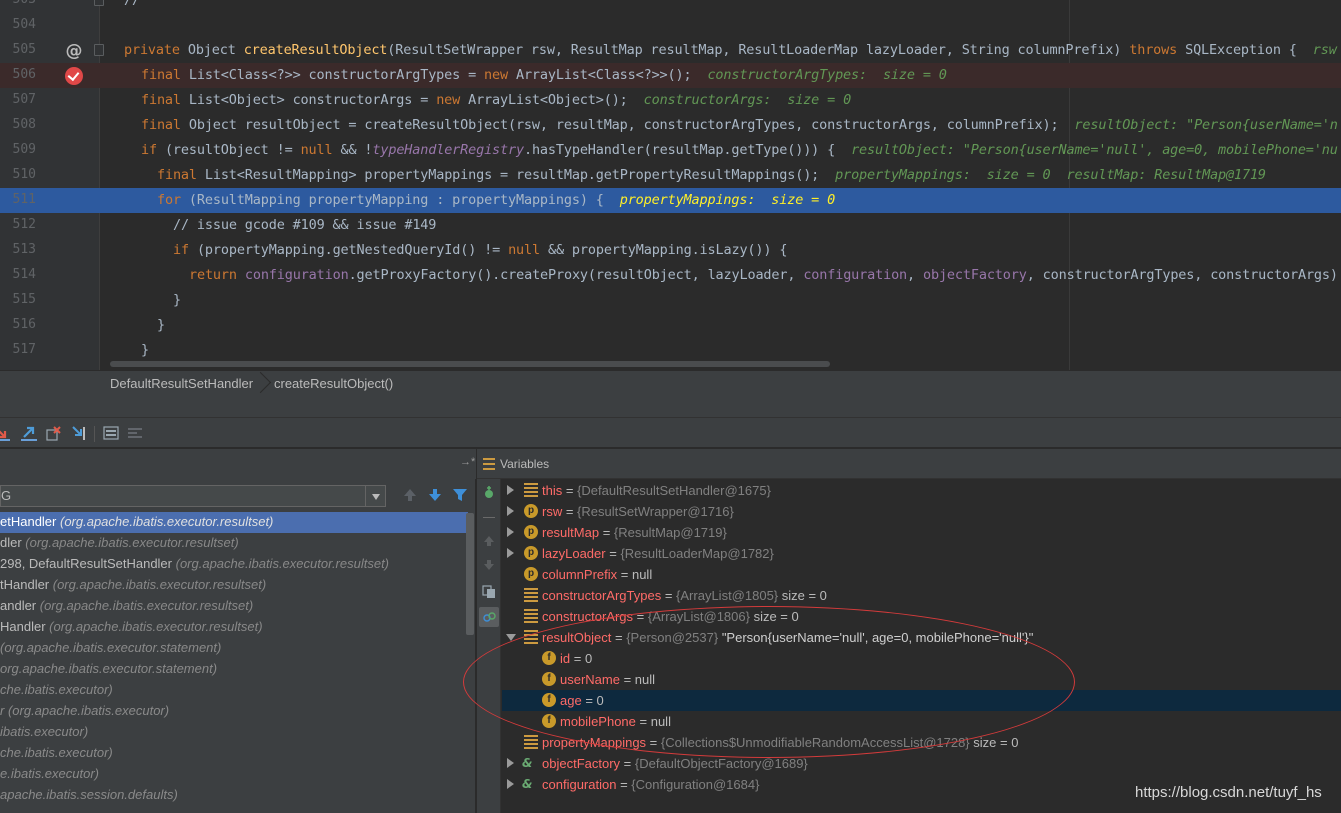 This screenshot has width=1341, height=813. Describe the element at coordinates (921, 574) in the screenshot. I see `variable-row-columnprefix: p columnPrefix = null` at that location.